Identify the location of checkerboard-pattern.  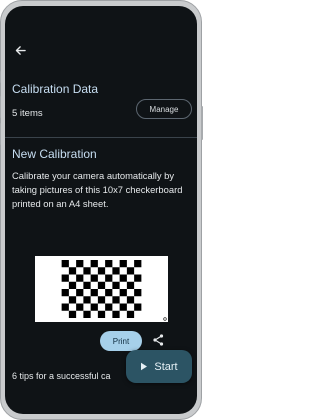
(114, 290).